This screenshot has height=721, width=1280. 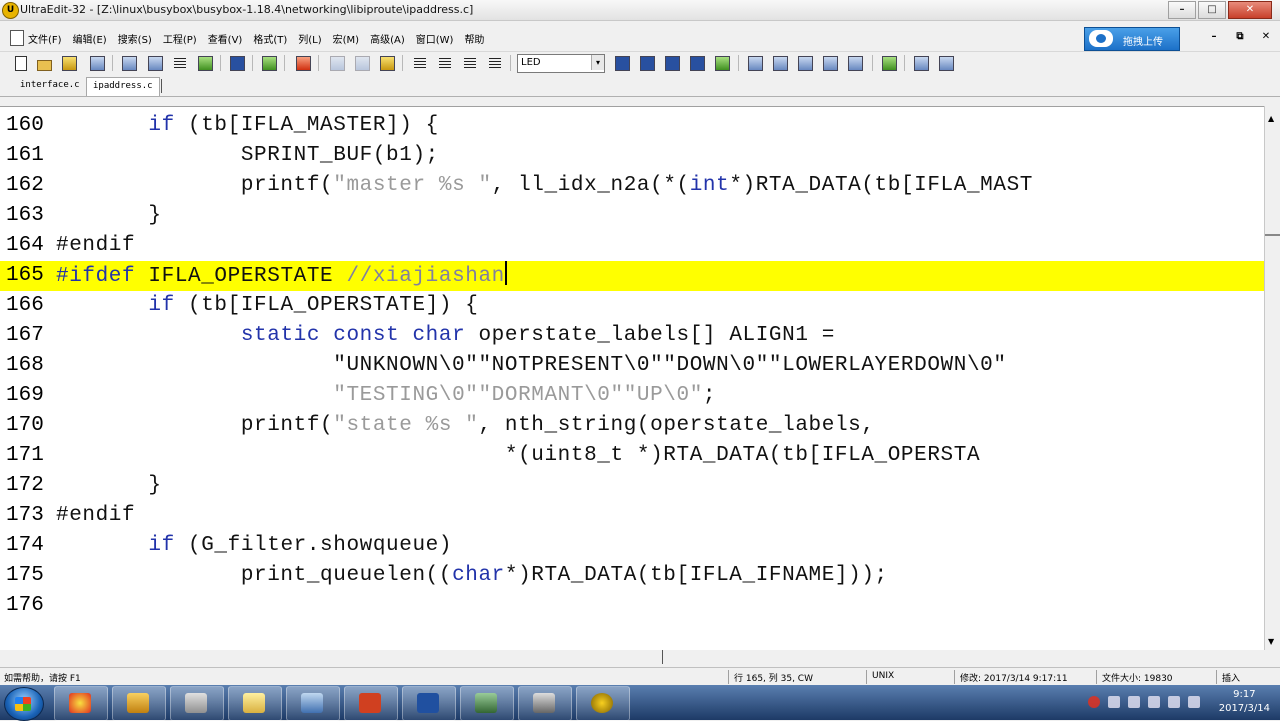 I want to click on window-tile-h-icon, so click(x=780, y=63).